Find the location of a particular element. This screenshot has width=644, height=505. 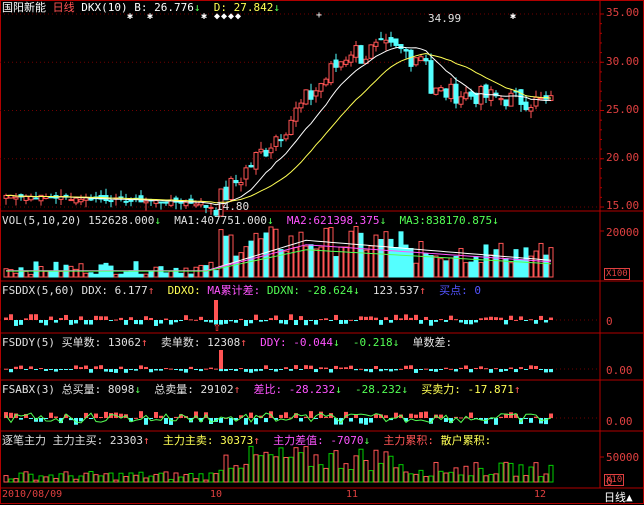

vol-name: VOL(5,10,20) is located at coordinates (41, 220).